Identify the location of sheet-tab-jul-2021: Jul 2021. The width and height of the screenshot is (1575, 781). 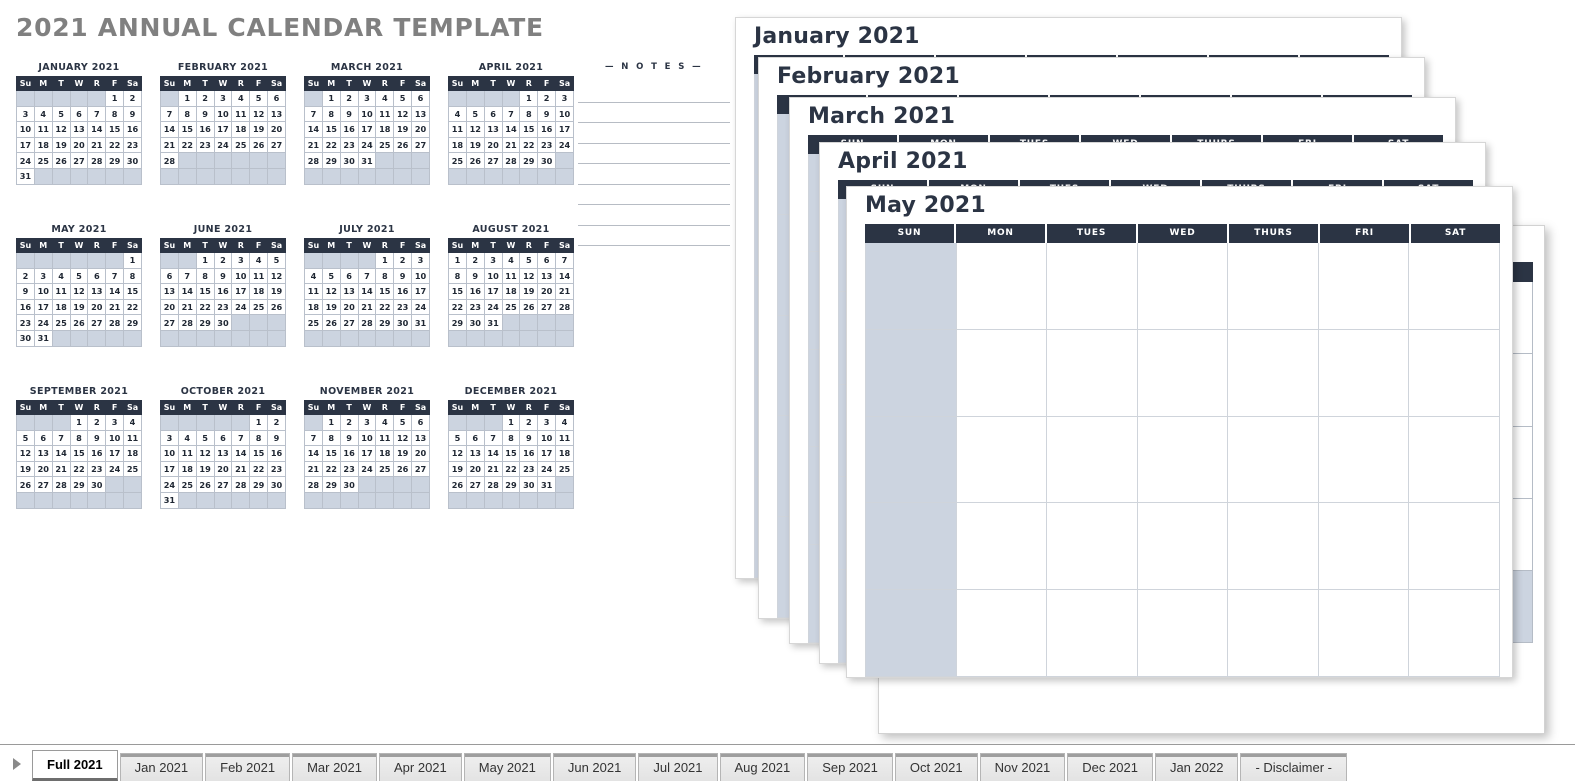
(678, 767).